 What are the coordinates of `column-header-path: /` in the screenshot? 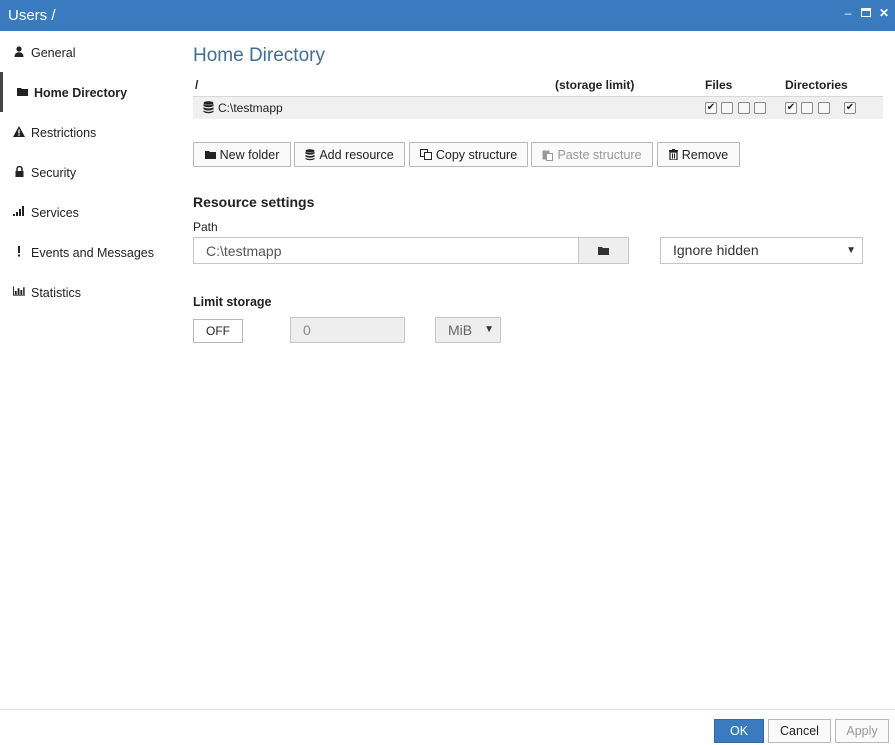 It's located at (197, 85).